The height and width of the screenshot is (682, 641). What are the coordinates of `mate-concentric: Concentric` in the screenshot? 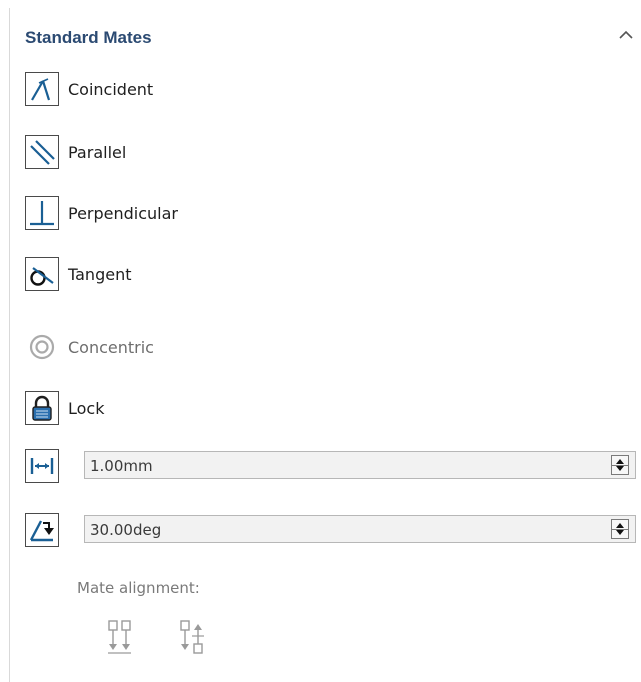 It's located at (89, 347).